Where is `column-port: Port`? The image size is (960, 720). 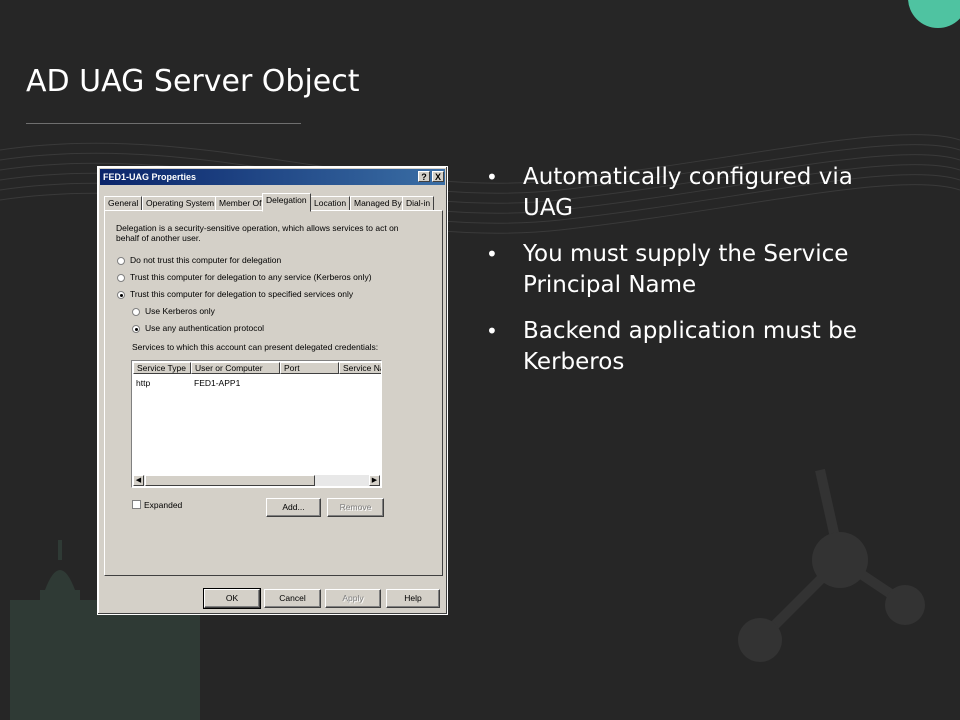 column-port: Port is located at coordinates (309, 368).